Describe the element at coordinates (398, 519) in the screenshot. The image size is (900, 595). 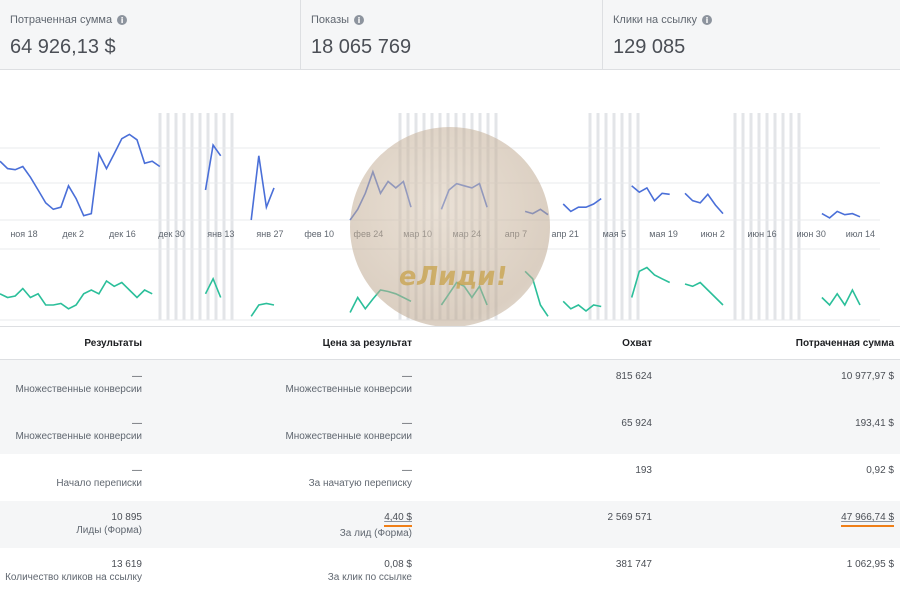
I see `cost-value-highlighted: 4,40 $` at that location.